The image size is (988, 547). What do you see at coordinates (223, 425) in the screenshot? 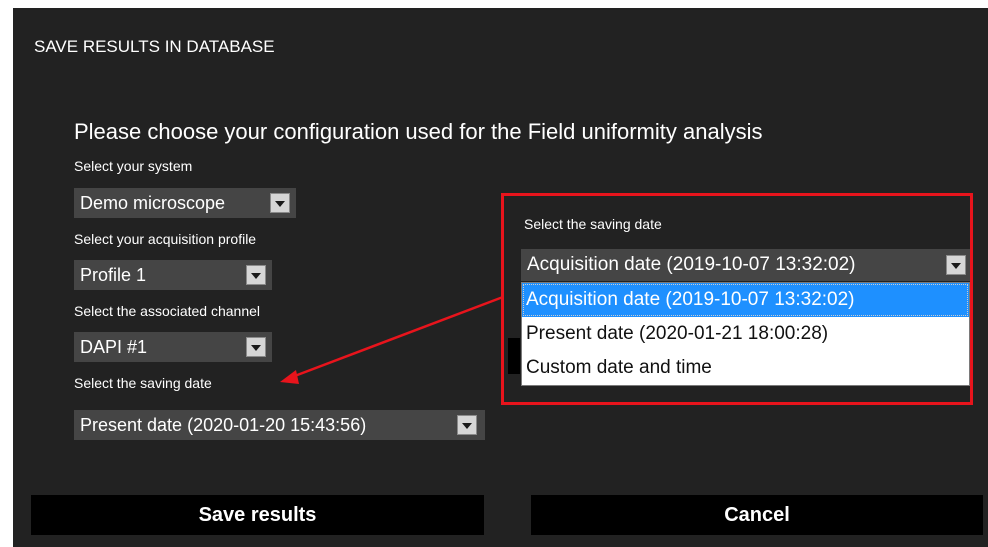
I see `saving-date-value: Present date (2020-01-20 15:43:56)` at bounding box center [223, 425].